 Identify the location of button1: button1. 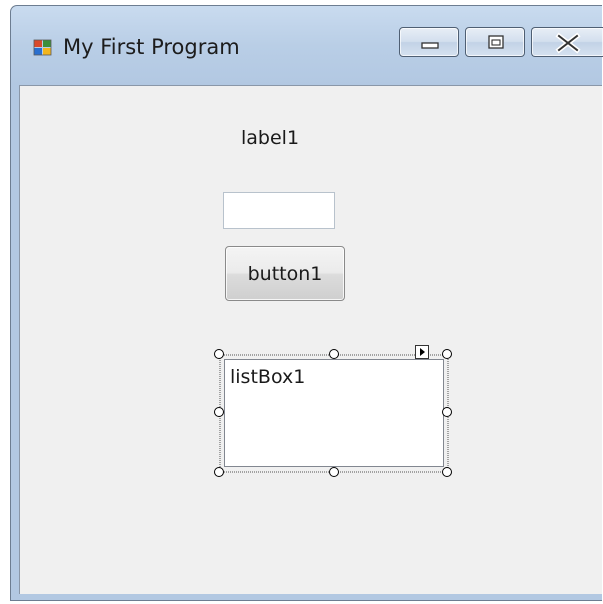
(285, 273).